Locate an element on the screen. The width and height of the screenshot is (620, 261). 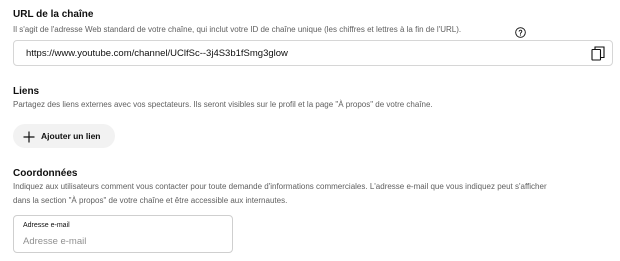
email-field-label: Adresse e-mail is located at coordinates (46, 225).